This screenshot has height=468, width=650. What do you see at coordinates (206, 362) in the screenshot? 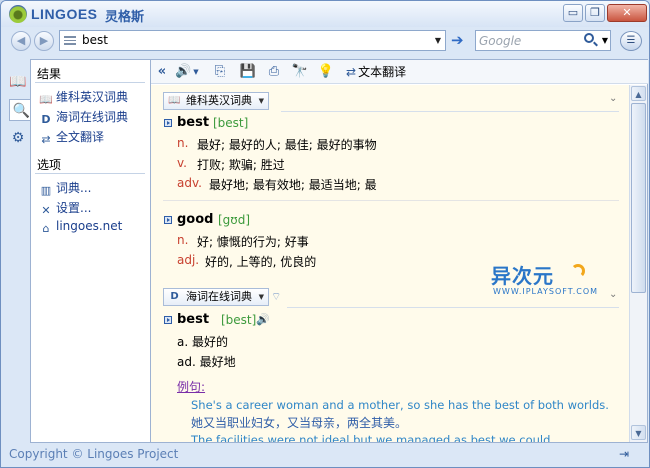
I see `definition: ad. 最好地` at bounding box center [206, 362].